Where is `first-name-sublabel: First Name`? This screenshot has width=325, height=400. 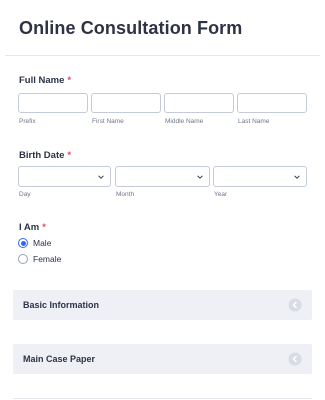 first-name-sublabel: First Name is located at coordinates (108, 121).